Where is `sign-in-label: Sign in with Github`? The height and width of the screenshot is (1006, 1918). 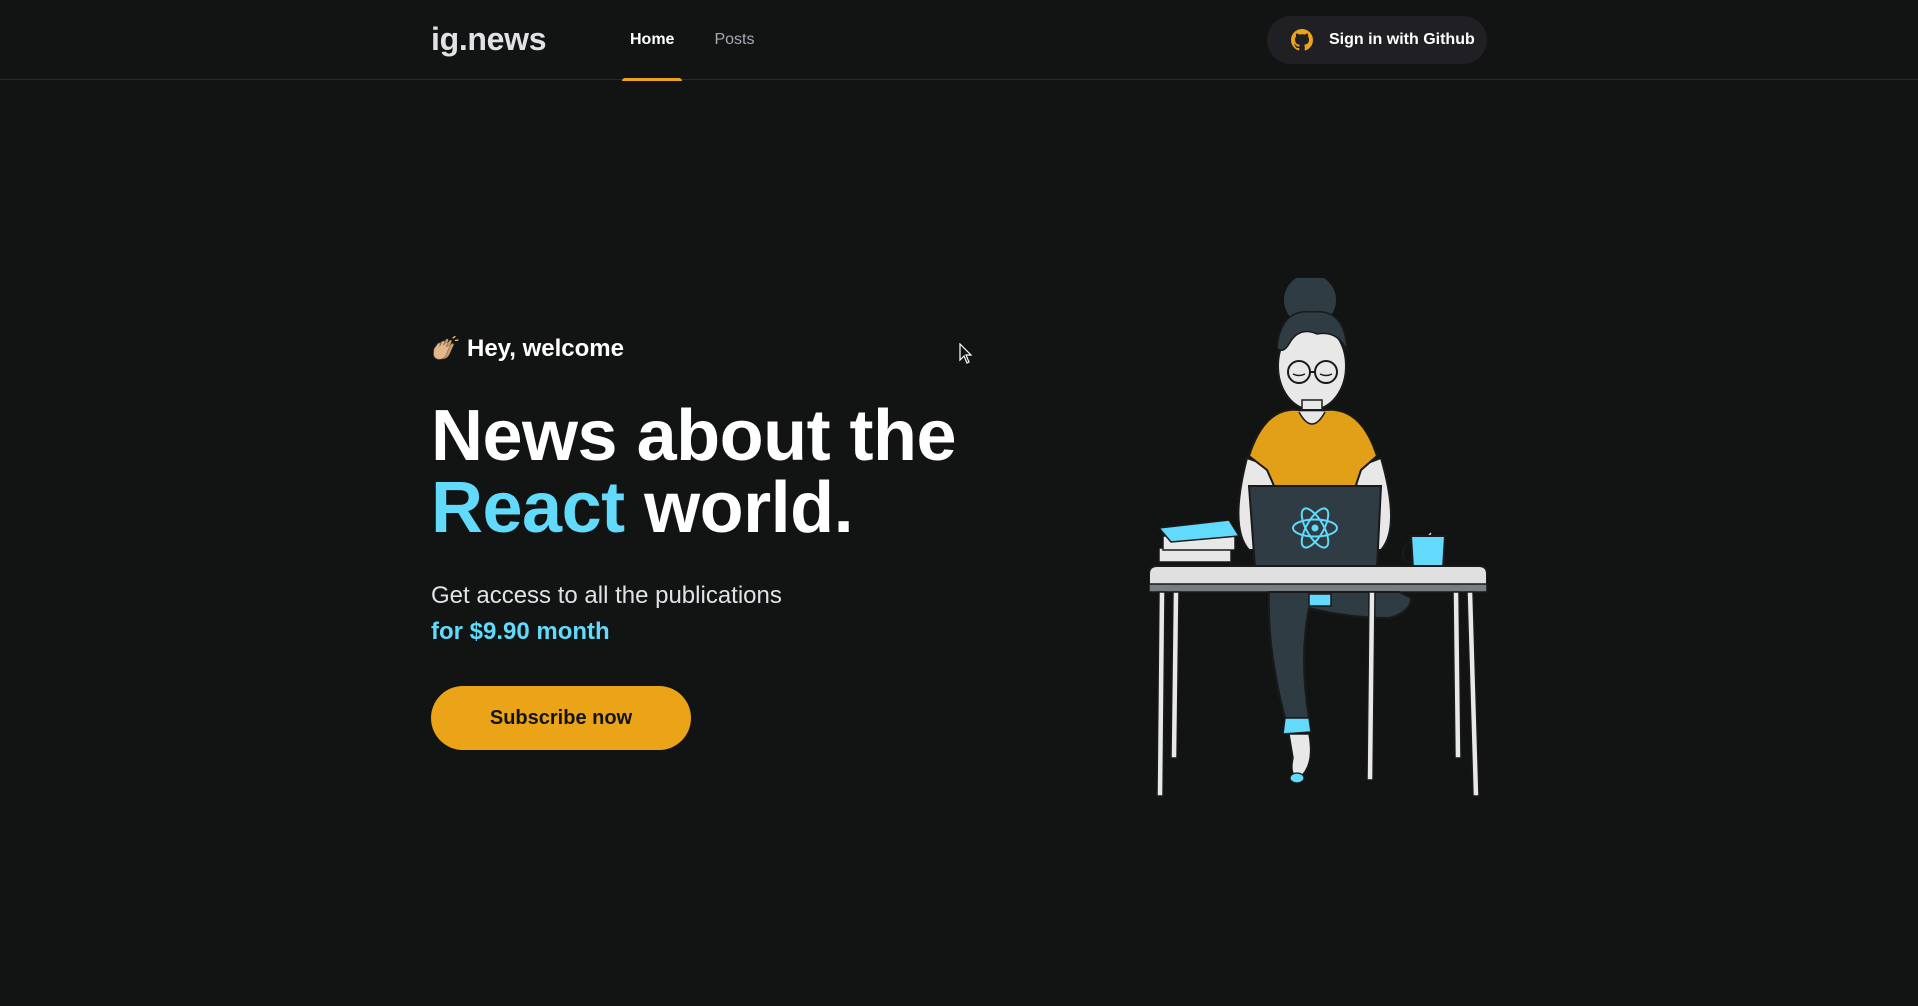
sign-in-label: Sign in with Github is located at coordinates (1402, 39).